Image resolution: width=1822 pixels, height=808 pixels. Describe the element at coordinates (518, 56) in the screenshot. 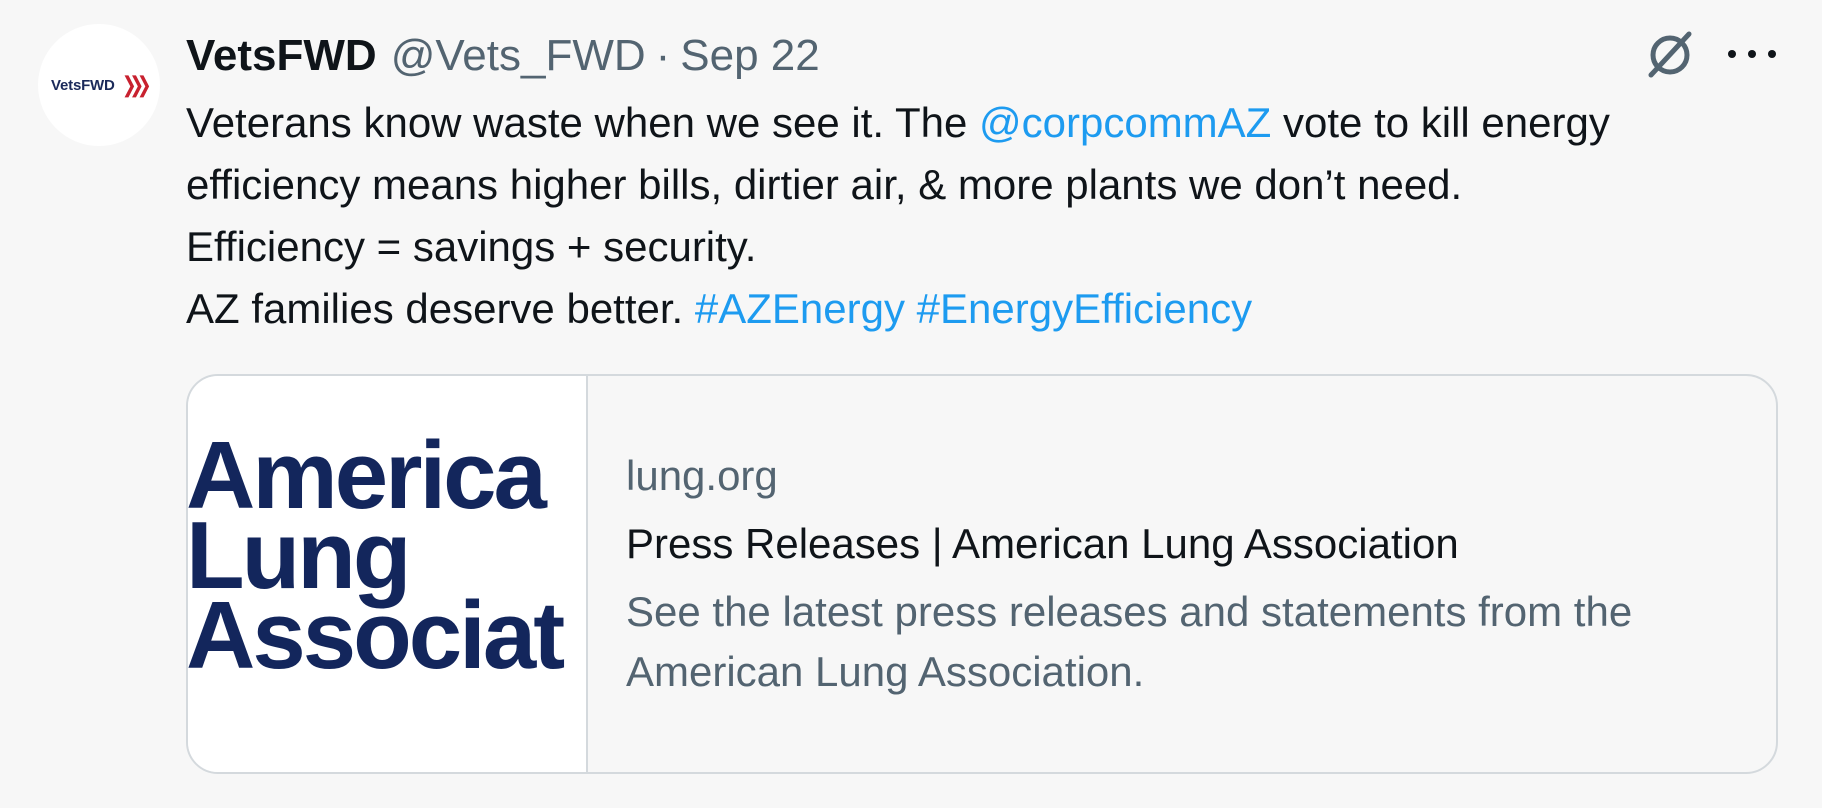

I see `user-handle: @Vets_FWD` at that location.